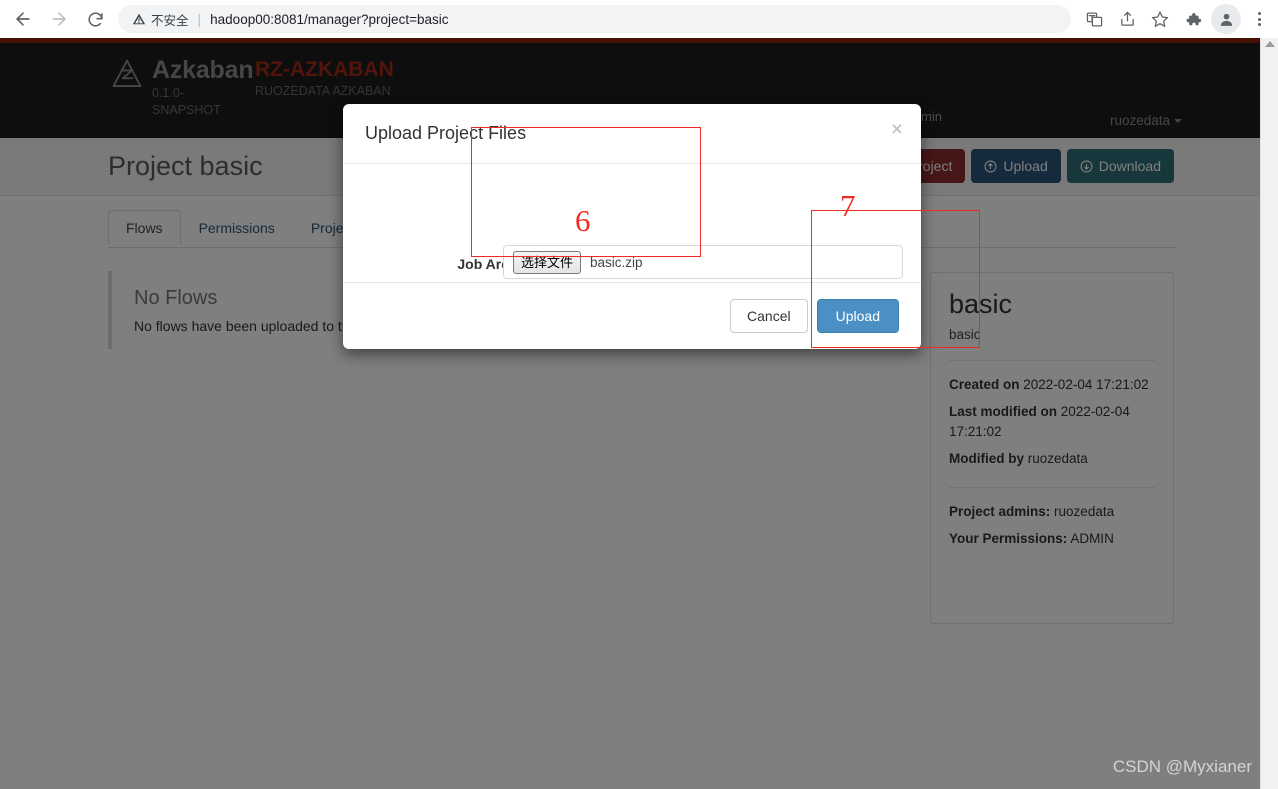 The width and height of the screenshot is (1278, 789). I want to click on kebab-menu-icon, so click(1259, 19).